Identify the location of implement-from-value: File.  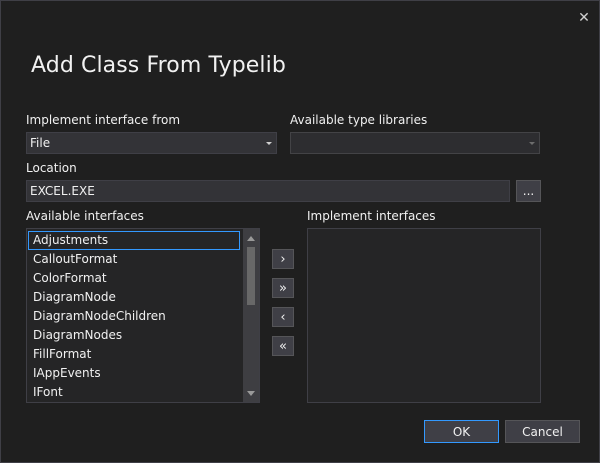
(40, 143).